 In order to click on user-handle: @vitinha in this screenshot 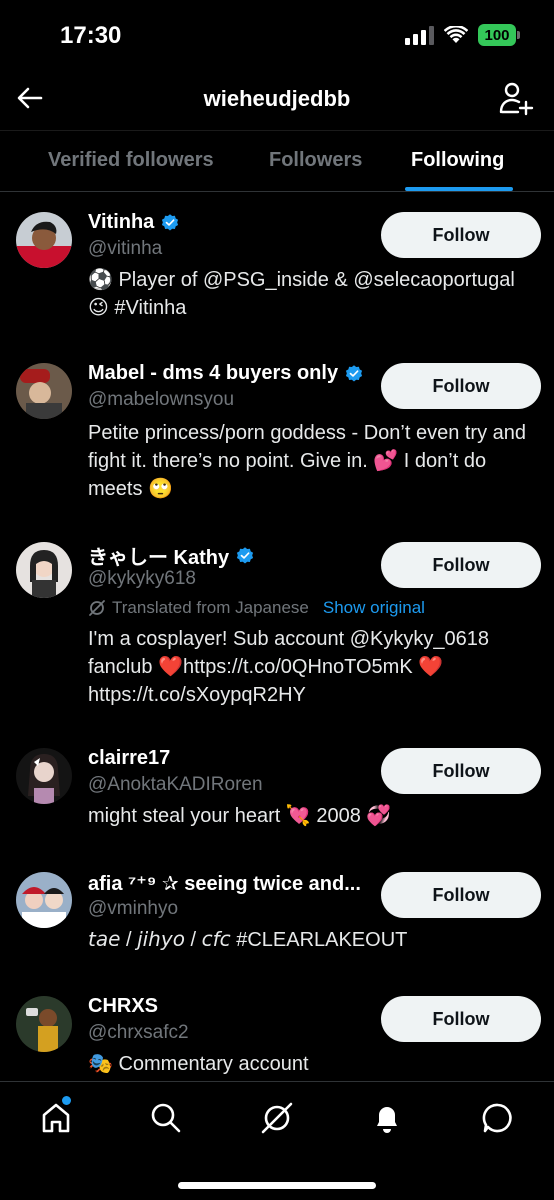, I will do `click(125, 248)`.